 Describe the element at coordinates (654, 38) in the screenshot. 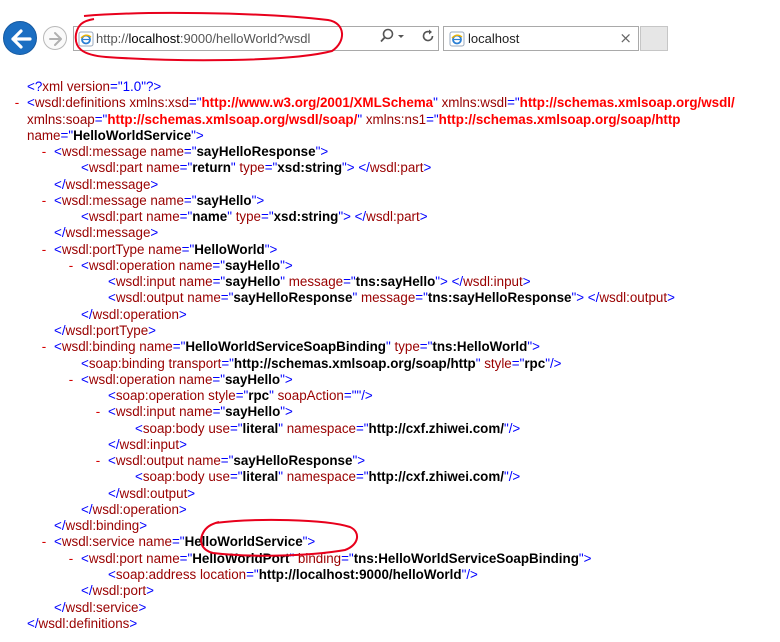

I see `new-tab-button` at that location.